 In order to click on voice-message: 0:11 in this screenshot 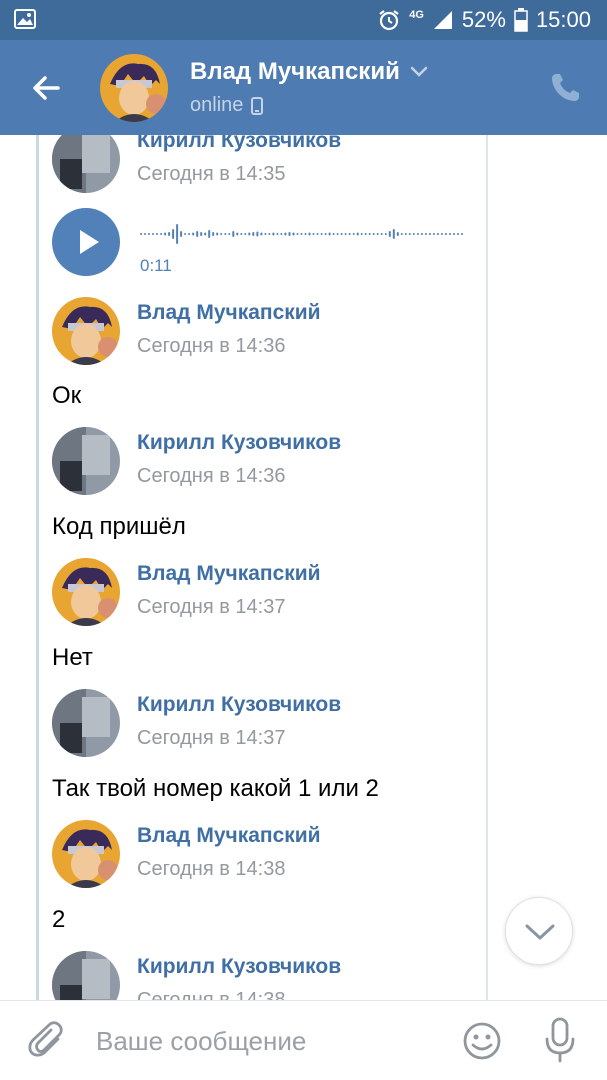, I will do `click(262, 244)`.